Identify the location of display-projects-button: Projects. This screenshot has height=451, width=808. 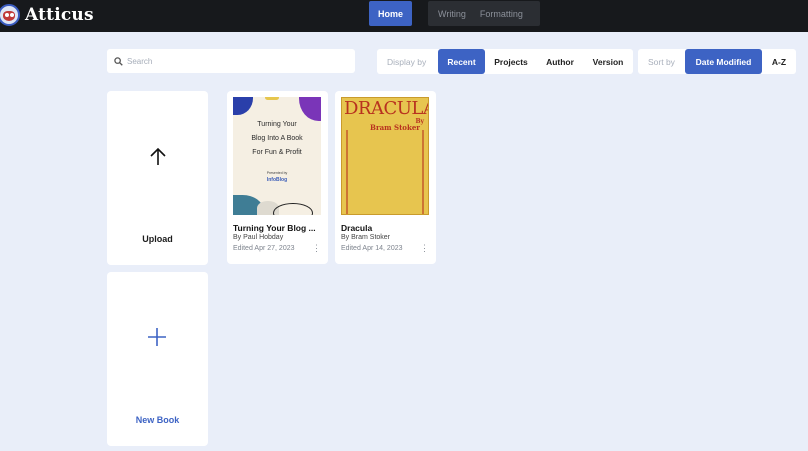
(511, 61).